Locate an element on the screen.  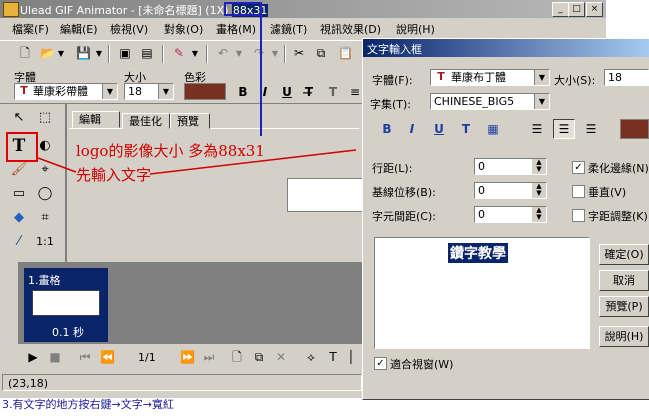
dialog-color-swatch is located at coordinates (634, 129).